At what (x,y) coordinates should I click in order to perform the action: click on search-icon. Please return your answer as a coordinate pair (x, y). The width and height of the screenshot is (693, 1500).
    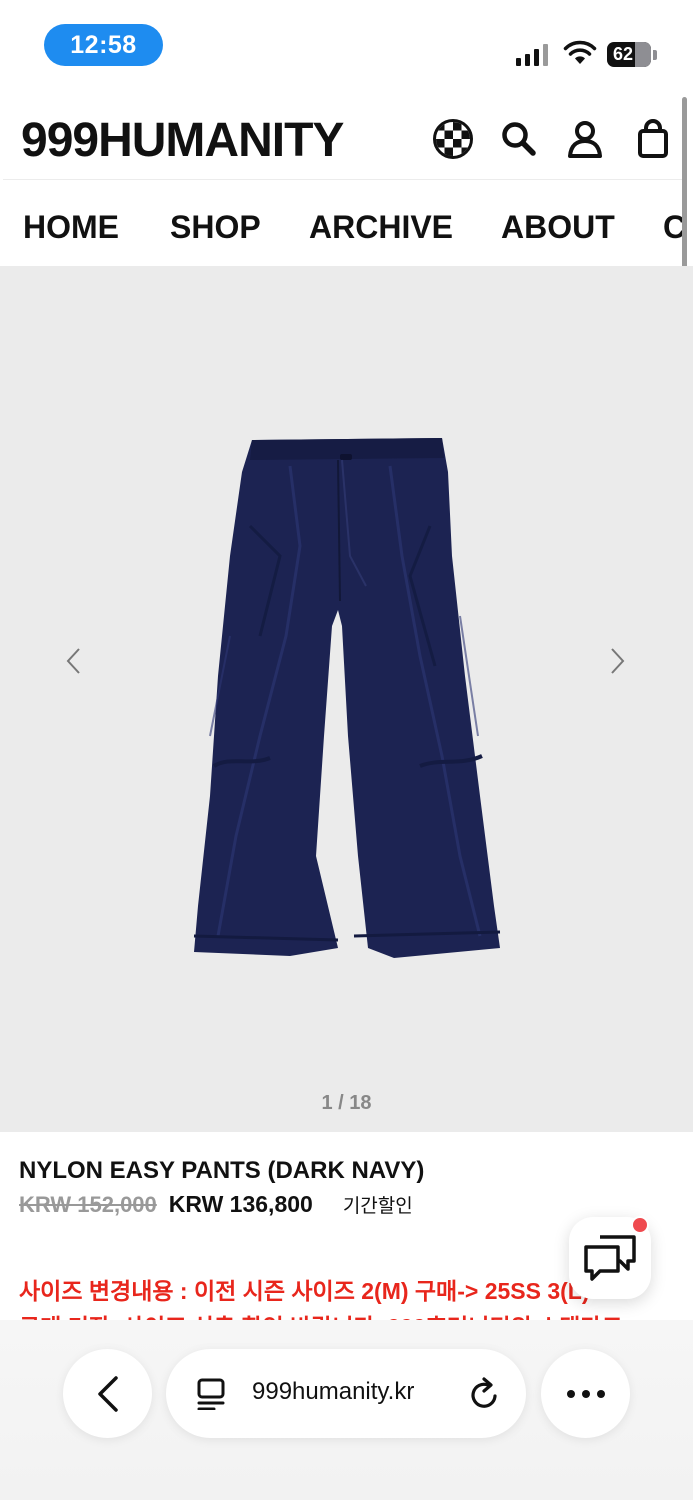
    Looking at the image, I should click on (519, 139).